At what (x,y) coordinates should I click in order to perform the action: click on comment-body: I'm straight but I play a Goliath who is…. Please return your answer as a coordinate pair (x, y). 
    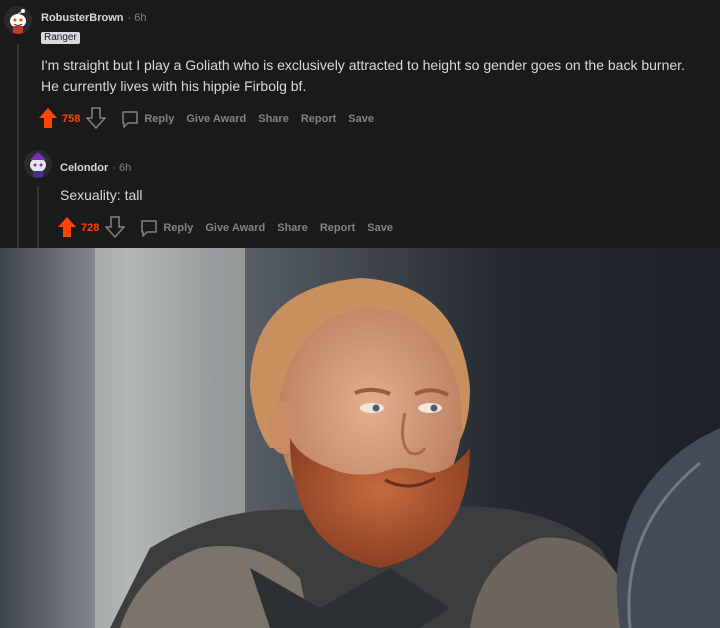
    Looking at the image, I should click on (363, 75).